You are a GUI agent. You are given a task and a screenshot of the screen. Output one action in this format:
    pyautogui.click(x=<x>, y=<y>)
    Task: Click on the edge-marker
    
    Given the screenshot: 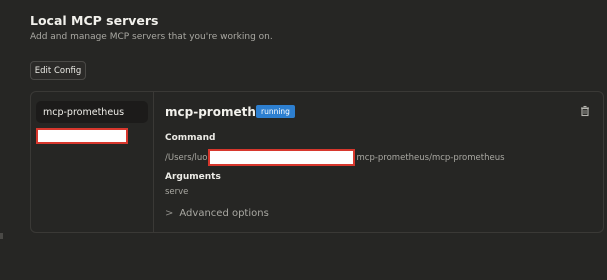 What is the action you would take?
    pyautogui.click(x=1, y=236)
    